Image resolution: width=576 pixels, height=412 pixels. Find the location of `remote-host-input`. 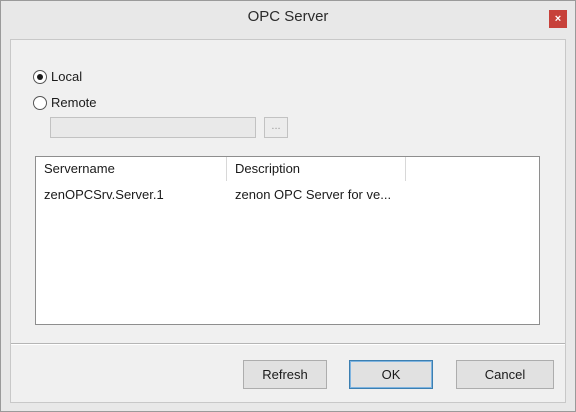

remote-host-input is located at coordinates (153, 127).